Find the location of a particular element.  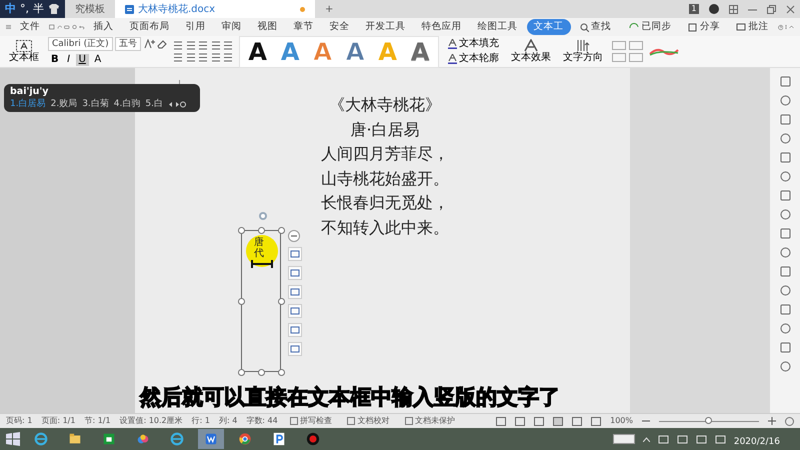

zoom-slider-thumb is located at coordinates (708, 420).